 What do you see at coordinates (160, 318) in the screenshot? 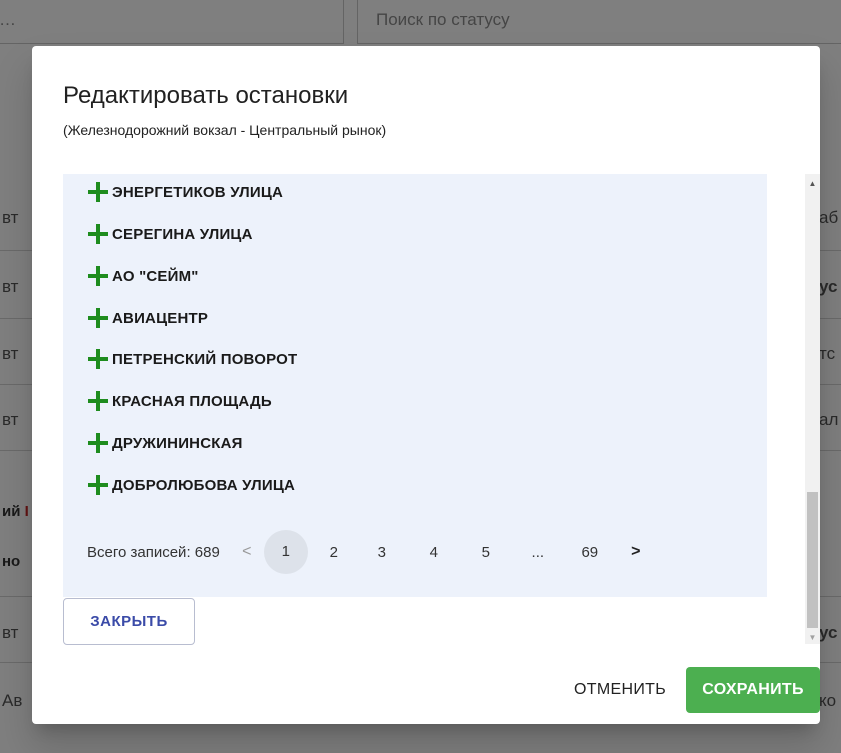
I see `stop-name: АВИАЦЕНТР` at bounding box center [160, 318].